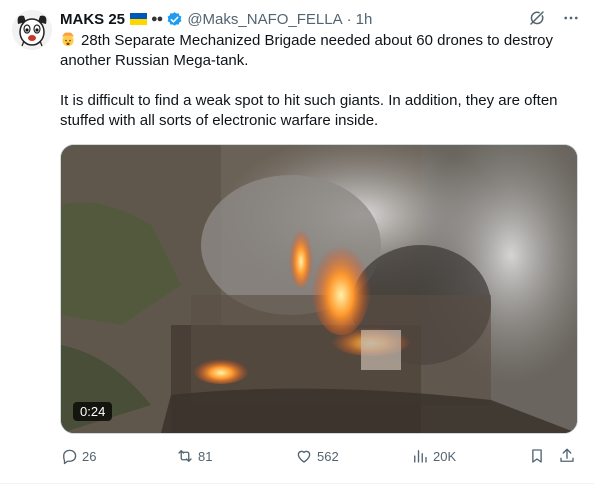 Image resolution: width=594 pixels, height=486 pixels. What do you see at coordinates (264, 19) in the screenshot?
I see `author-handle: @Maks_NAFO_FELLA` at bounding box center [264, 19].